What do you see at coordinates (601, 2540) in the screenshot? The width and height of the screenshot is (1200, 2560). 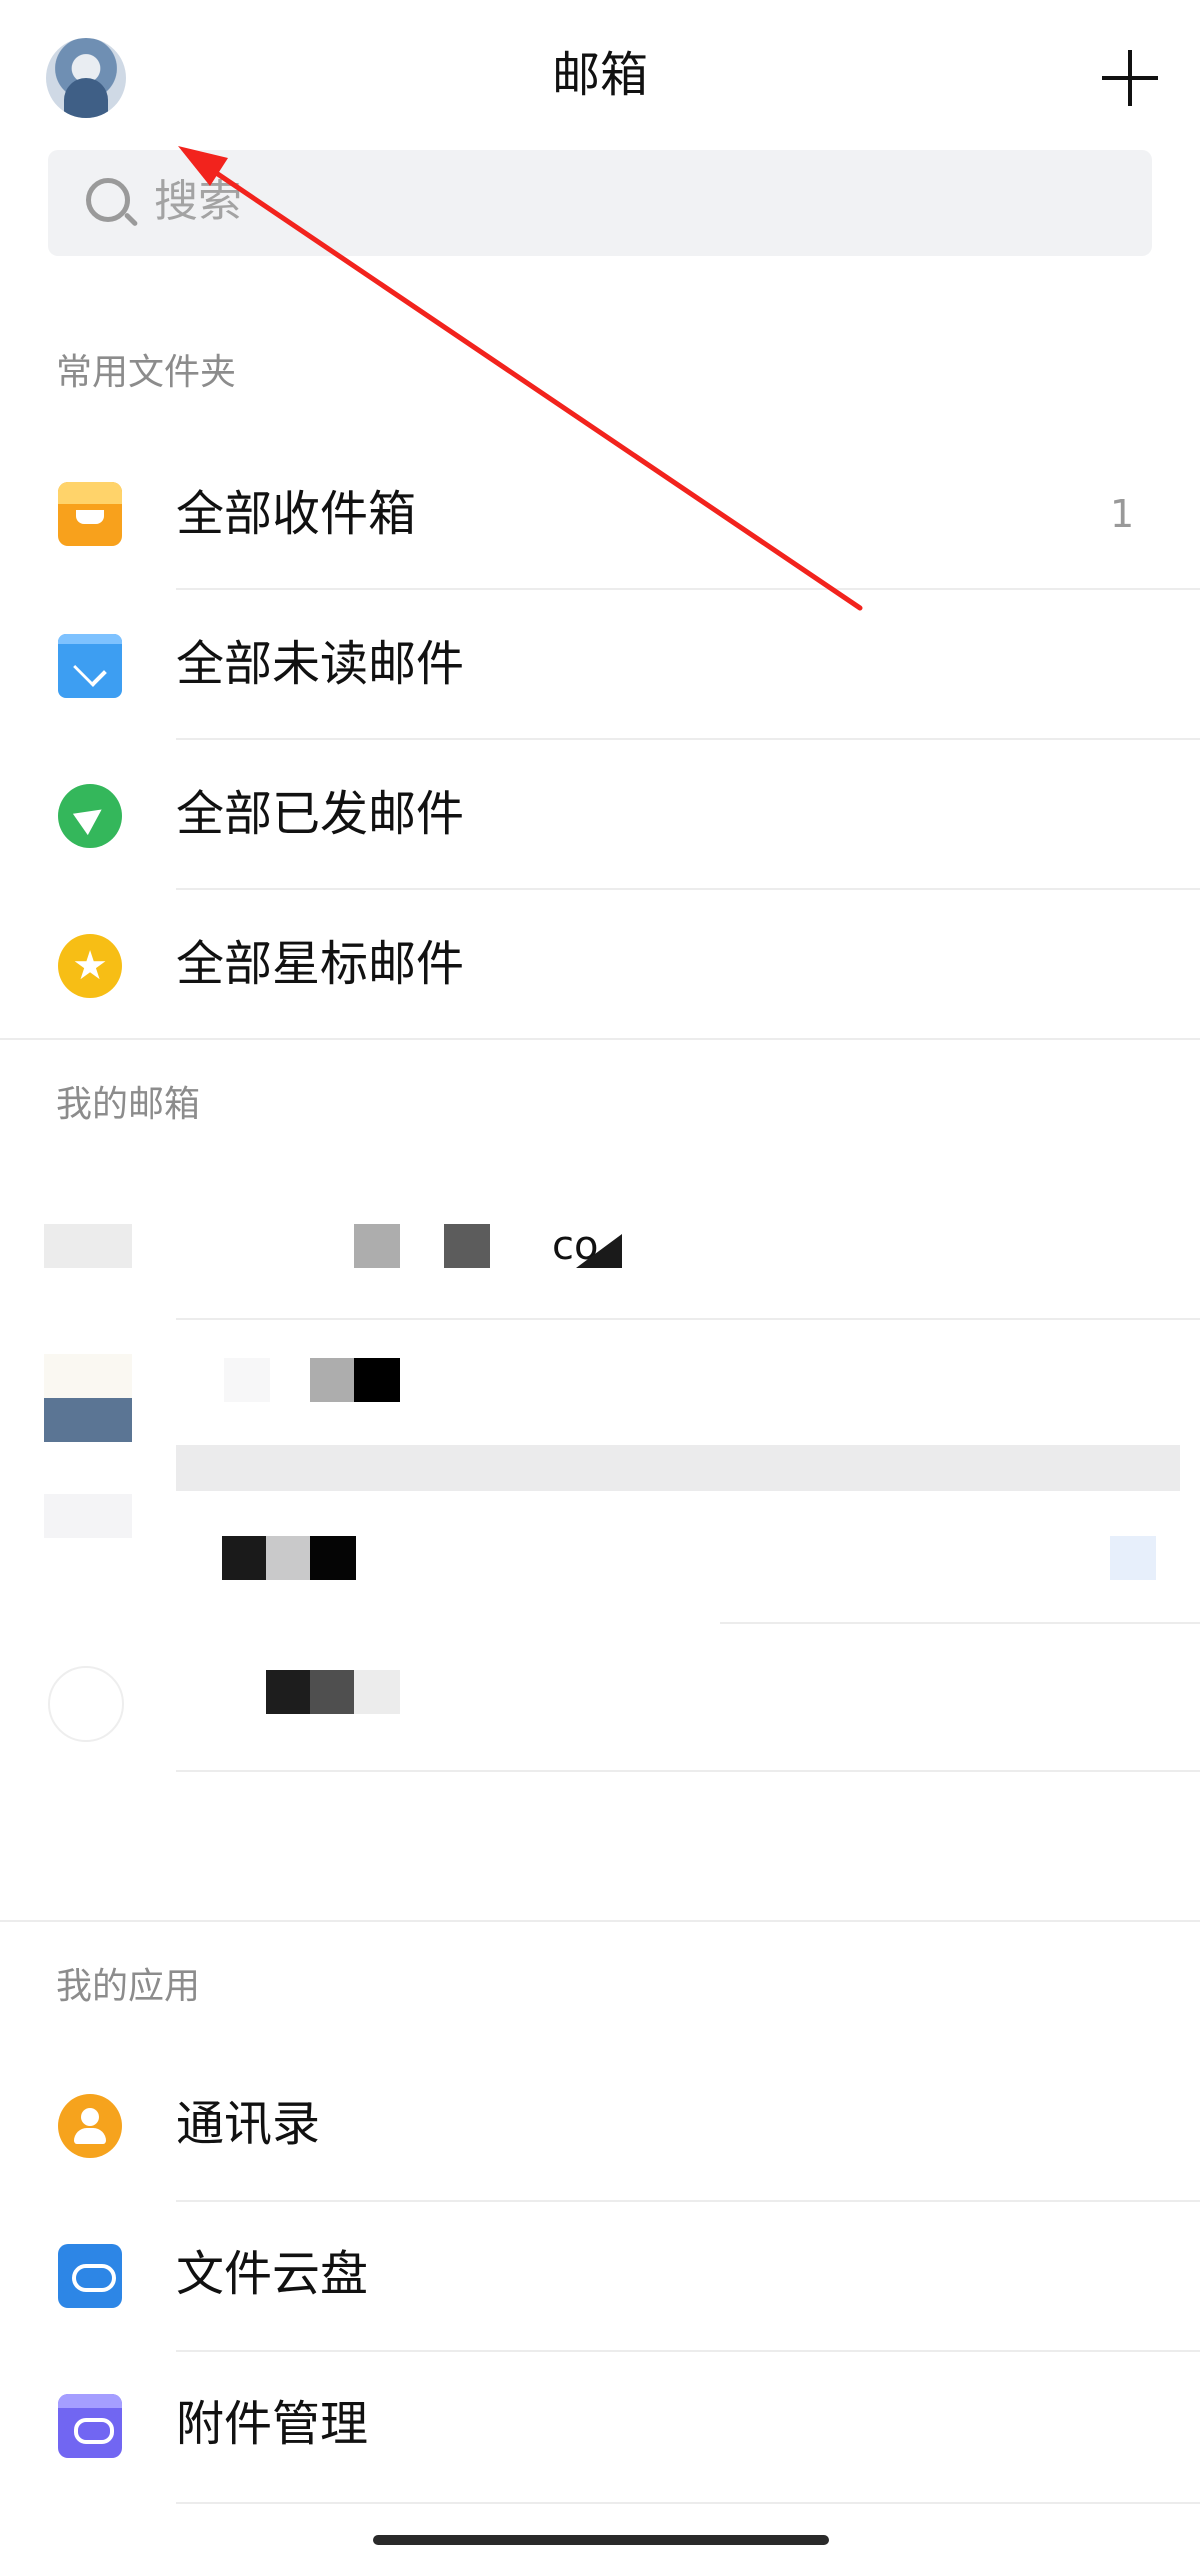 I see `home-indicator` at bounding box center [601, 2540].